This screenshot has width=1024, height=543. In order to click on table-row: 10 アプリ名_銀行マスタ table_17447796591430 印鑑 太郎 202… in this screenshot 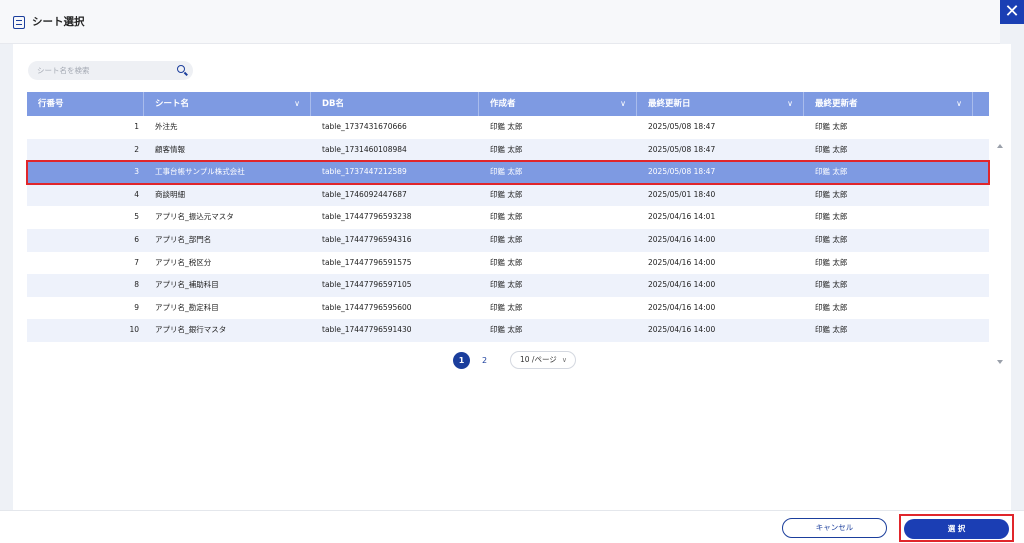, I will do `click(508, 330)`.